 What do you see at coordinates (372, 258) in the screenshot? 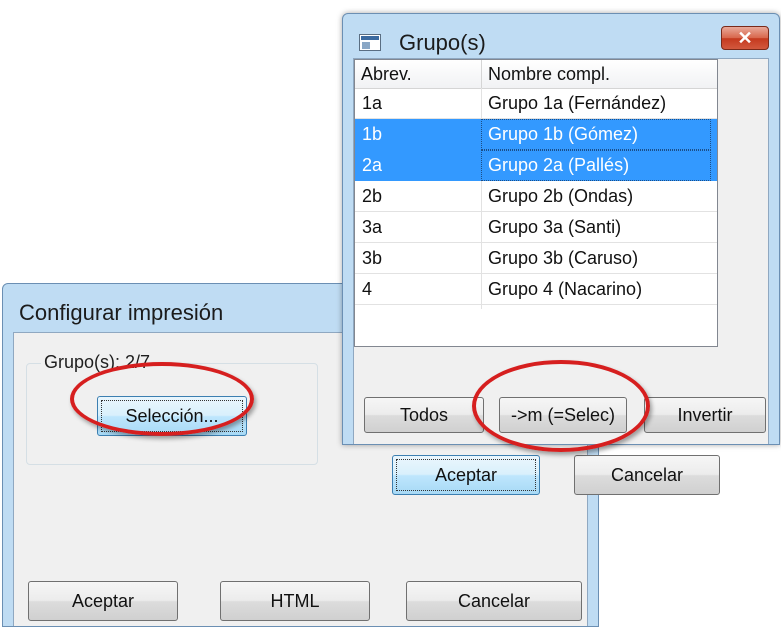
I see `abbr-cell: 3b` at bounding box center [372, 258].